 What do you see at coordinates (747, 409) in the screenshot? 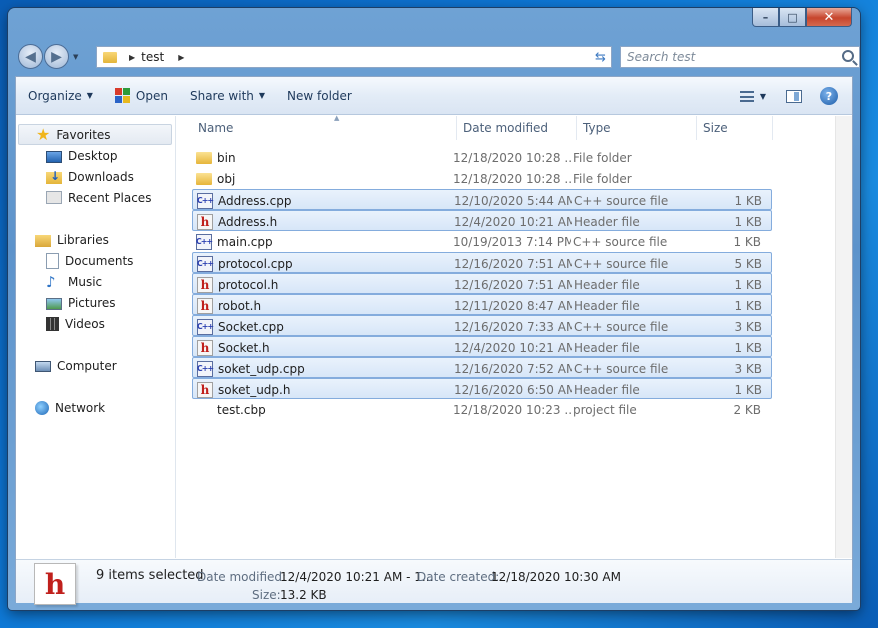
I see `file-size: 2 KB` at bounding box center [747, 409].